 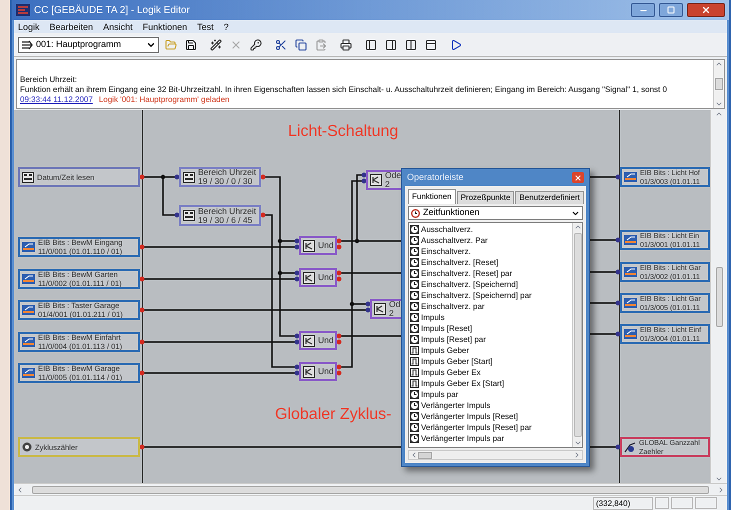 I want to click on node-label: Und, so click(x=326, y=245).